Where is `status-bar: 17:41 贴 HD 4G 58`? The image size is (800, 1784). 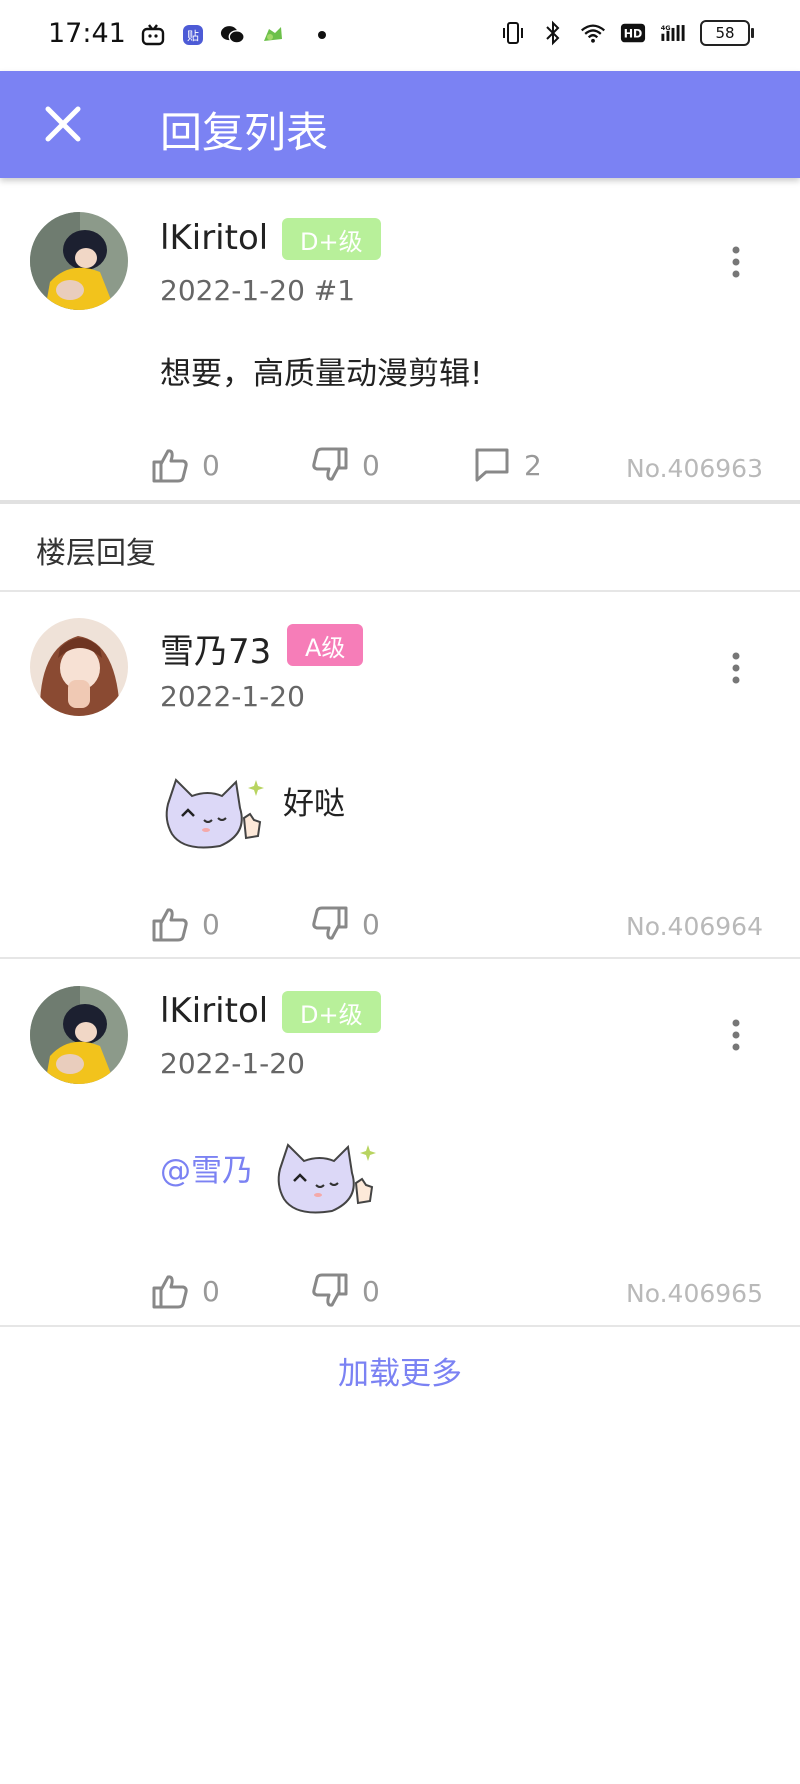 status-bar: 17:41 贴 HD 4G 58 is located at coordinates (400, 35).